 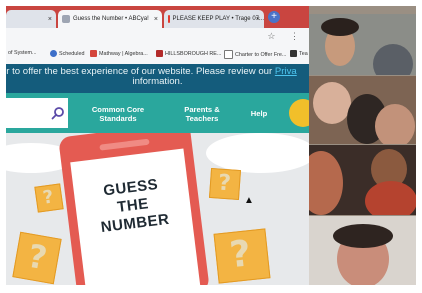 What do you see at coordinates (257, 153) in the screenshot?
I see `cloud-decoration` at bounding box center [257, 153].